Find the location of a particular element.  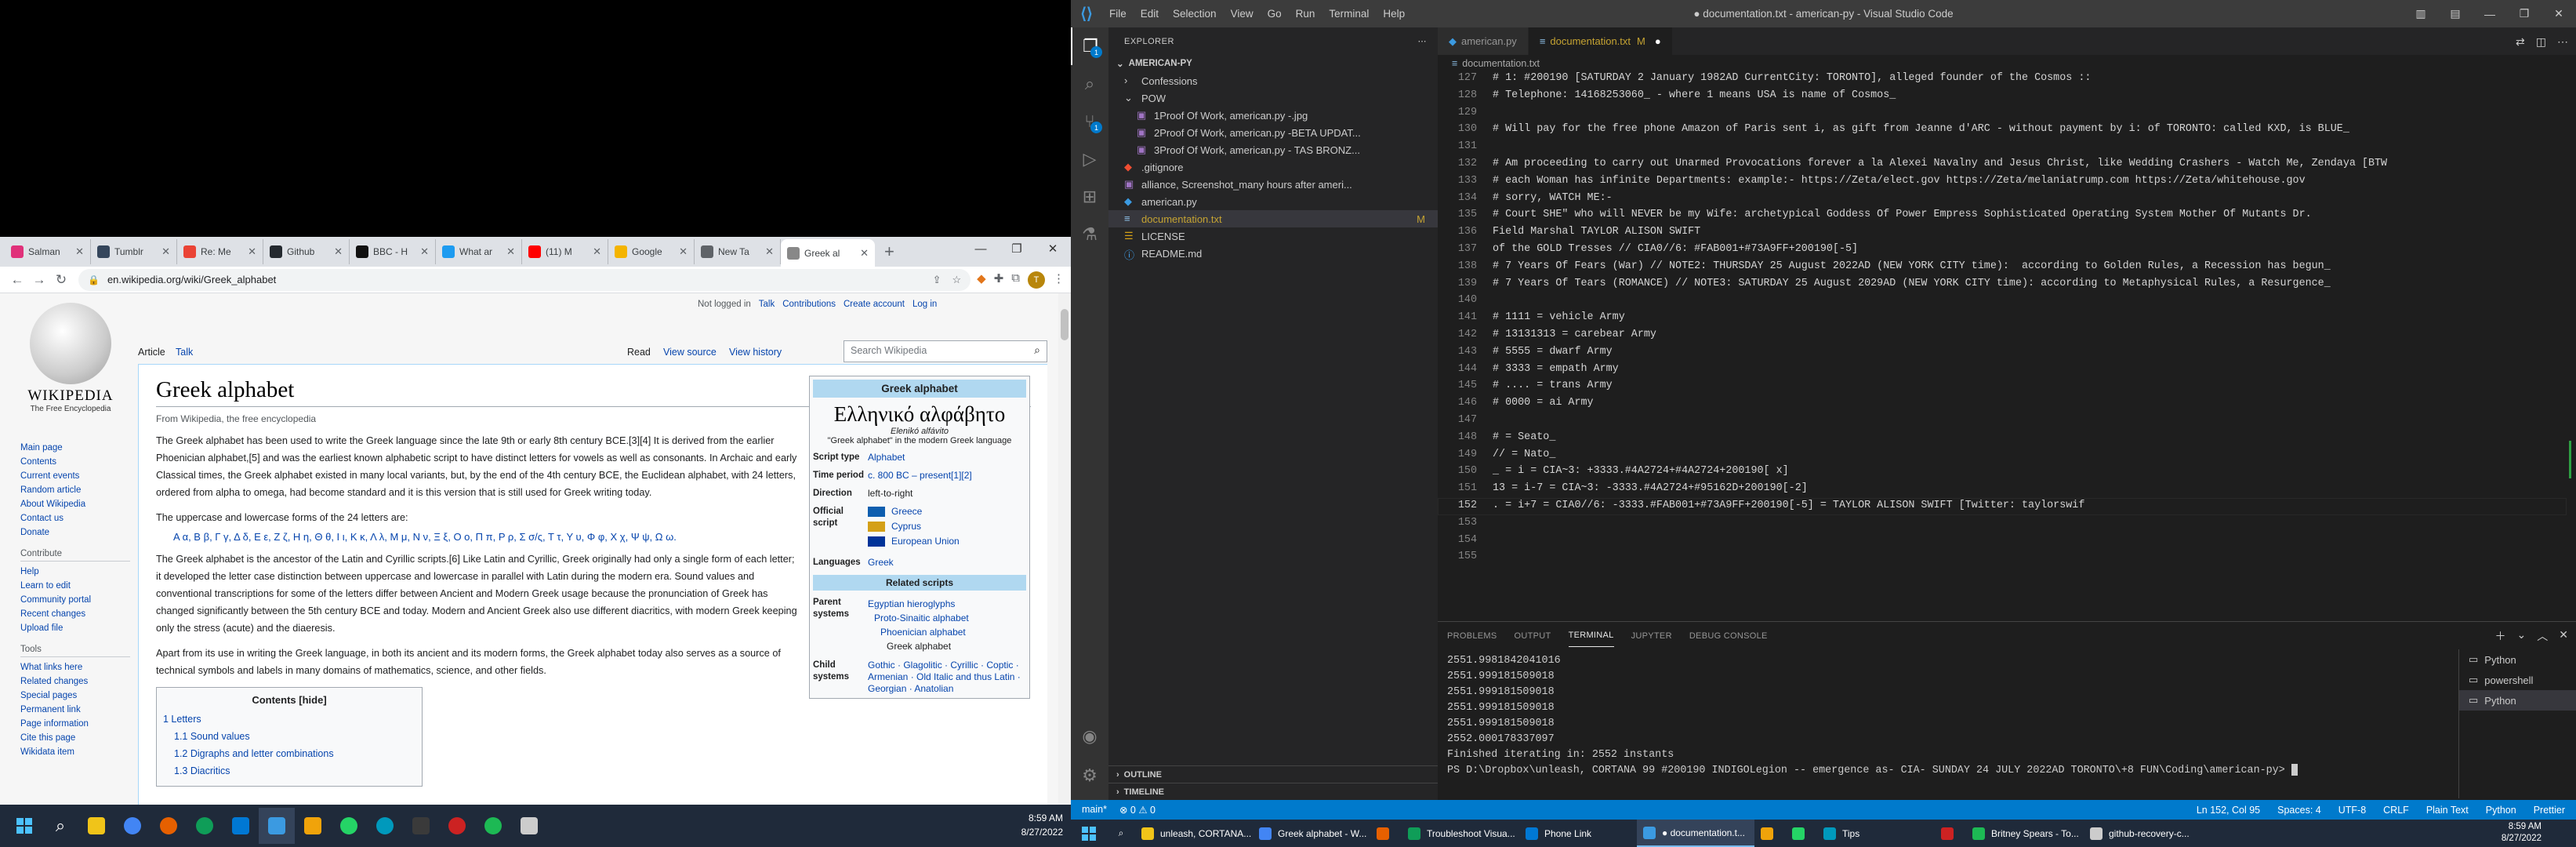

status-item: Ln 152, Col 95 is located at coordinates (2229, 810).